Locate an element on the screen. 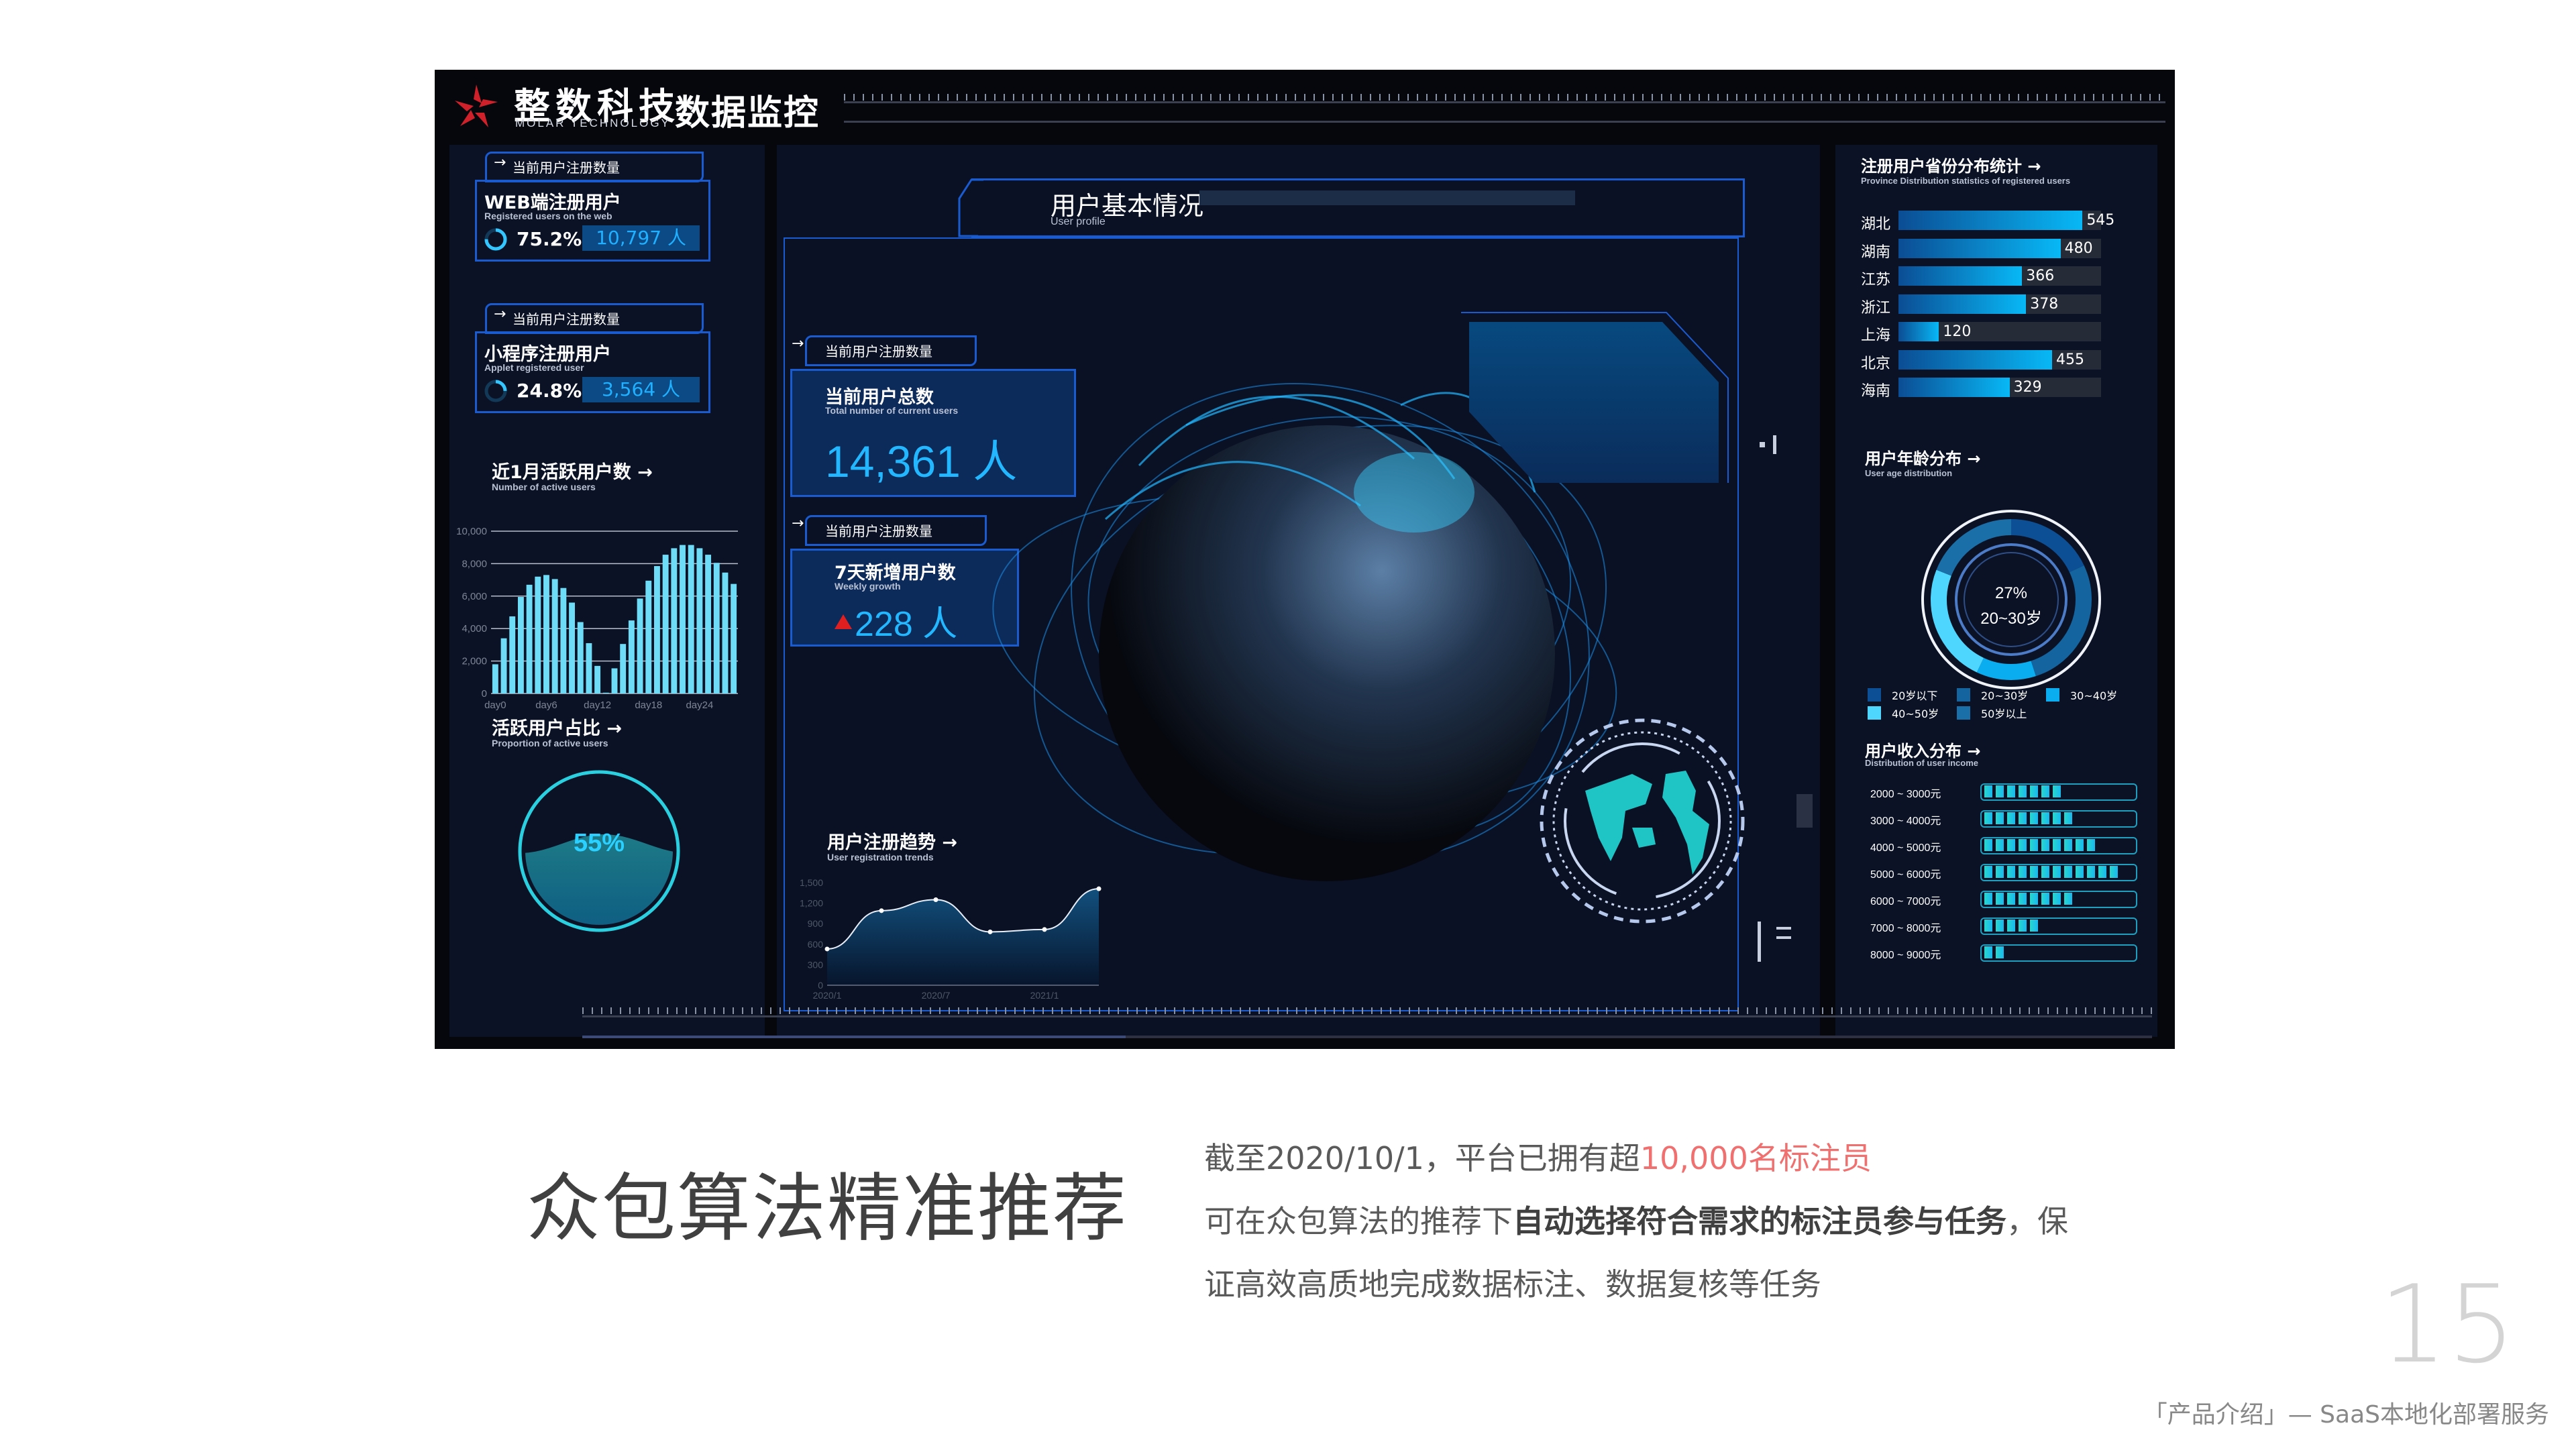 This screenshot has width=2576, height=1448. income-label: 6000 ~ 7000元 is located at coordinates (1905, 901).